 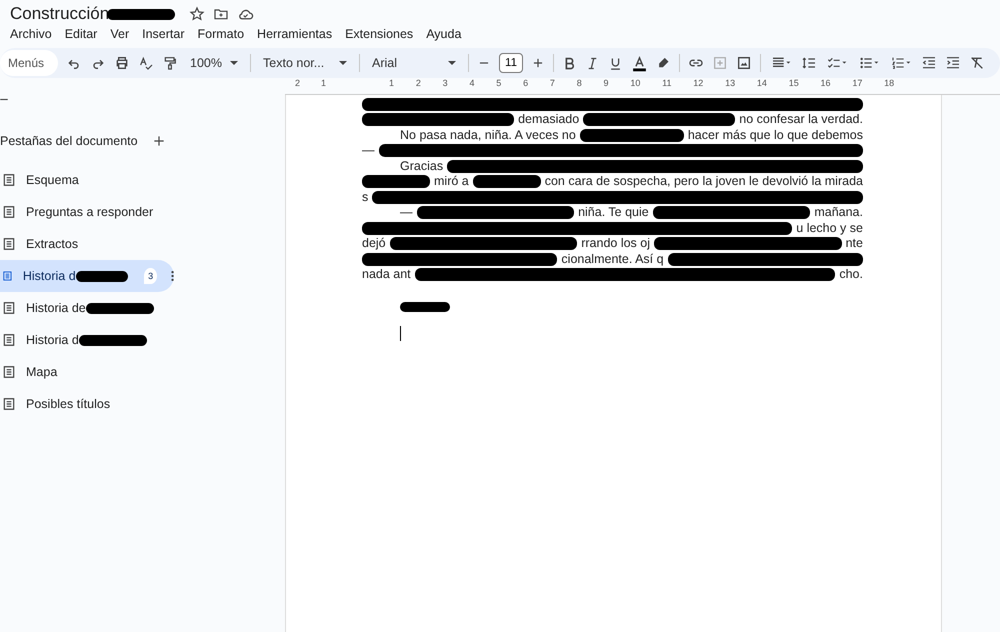 What do you see at coordinates (87, 180) in the screenshot?
I see `document-tab: Esquema` at bounding box center [87, 180].